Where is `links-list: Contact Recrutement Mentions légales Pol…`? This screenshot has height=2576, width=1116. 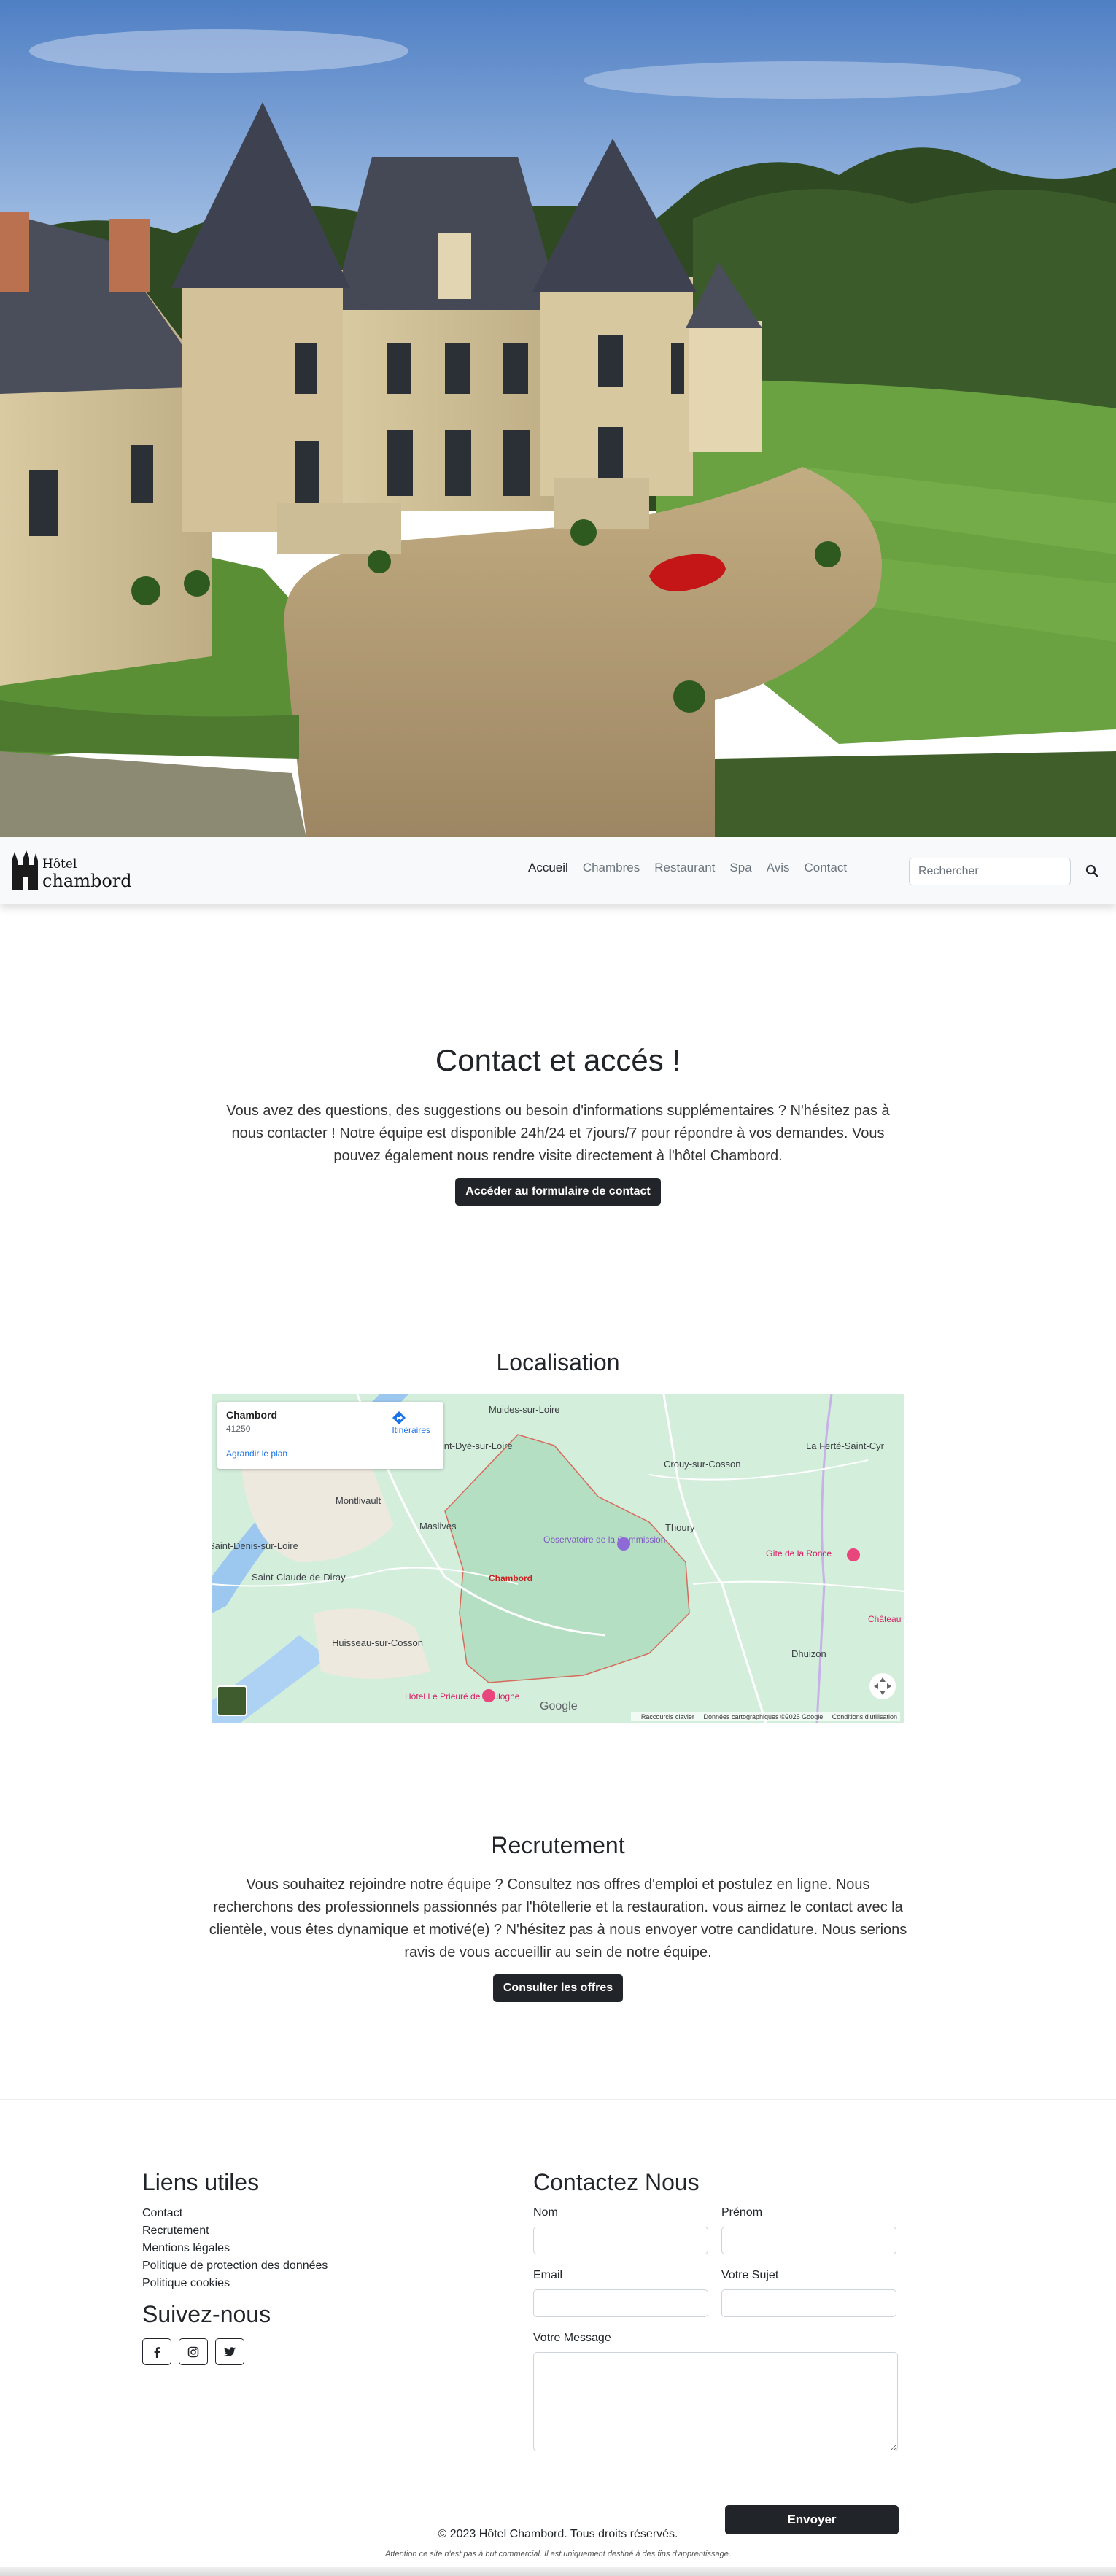 links-list: Contact Recrutement Mentions légales Pol… is located at coordinates (317, 2249).